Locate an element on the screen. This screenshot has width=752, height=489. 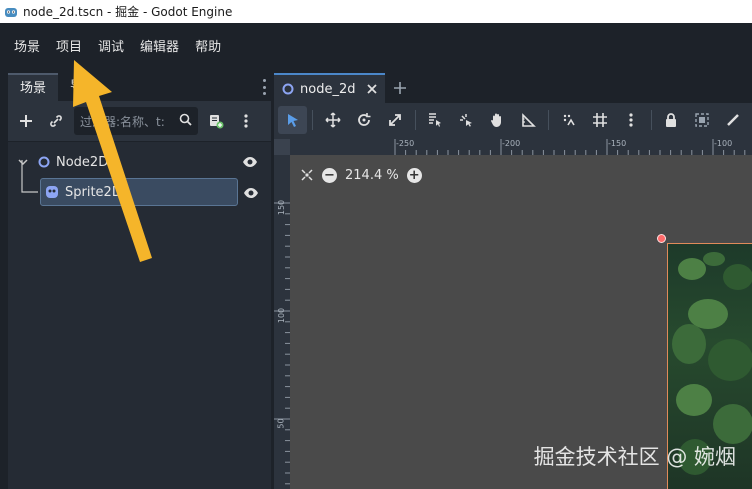
group-icon is located at coordinates (702, 120).